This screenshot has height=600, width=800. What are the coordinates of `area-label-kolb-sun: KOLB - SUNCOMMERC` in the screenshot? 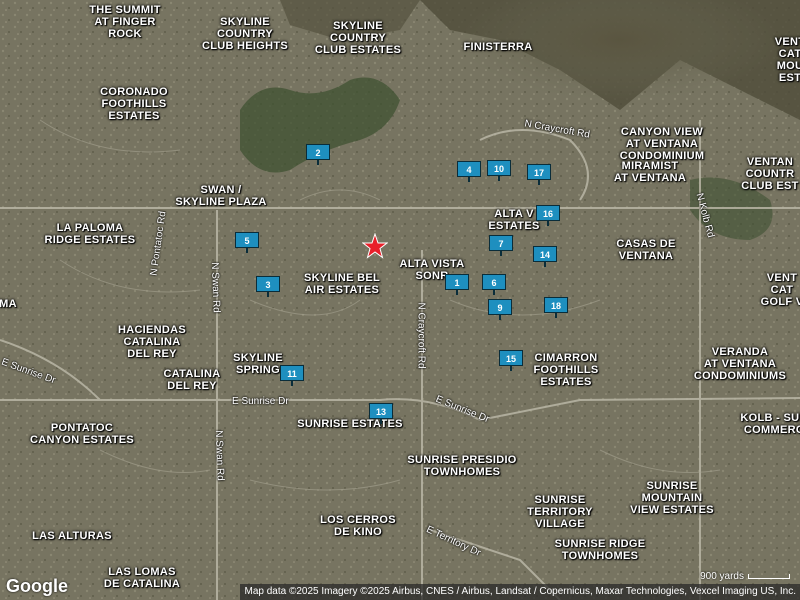 It's located at (770, 424).